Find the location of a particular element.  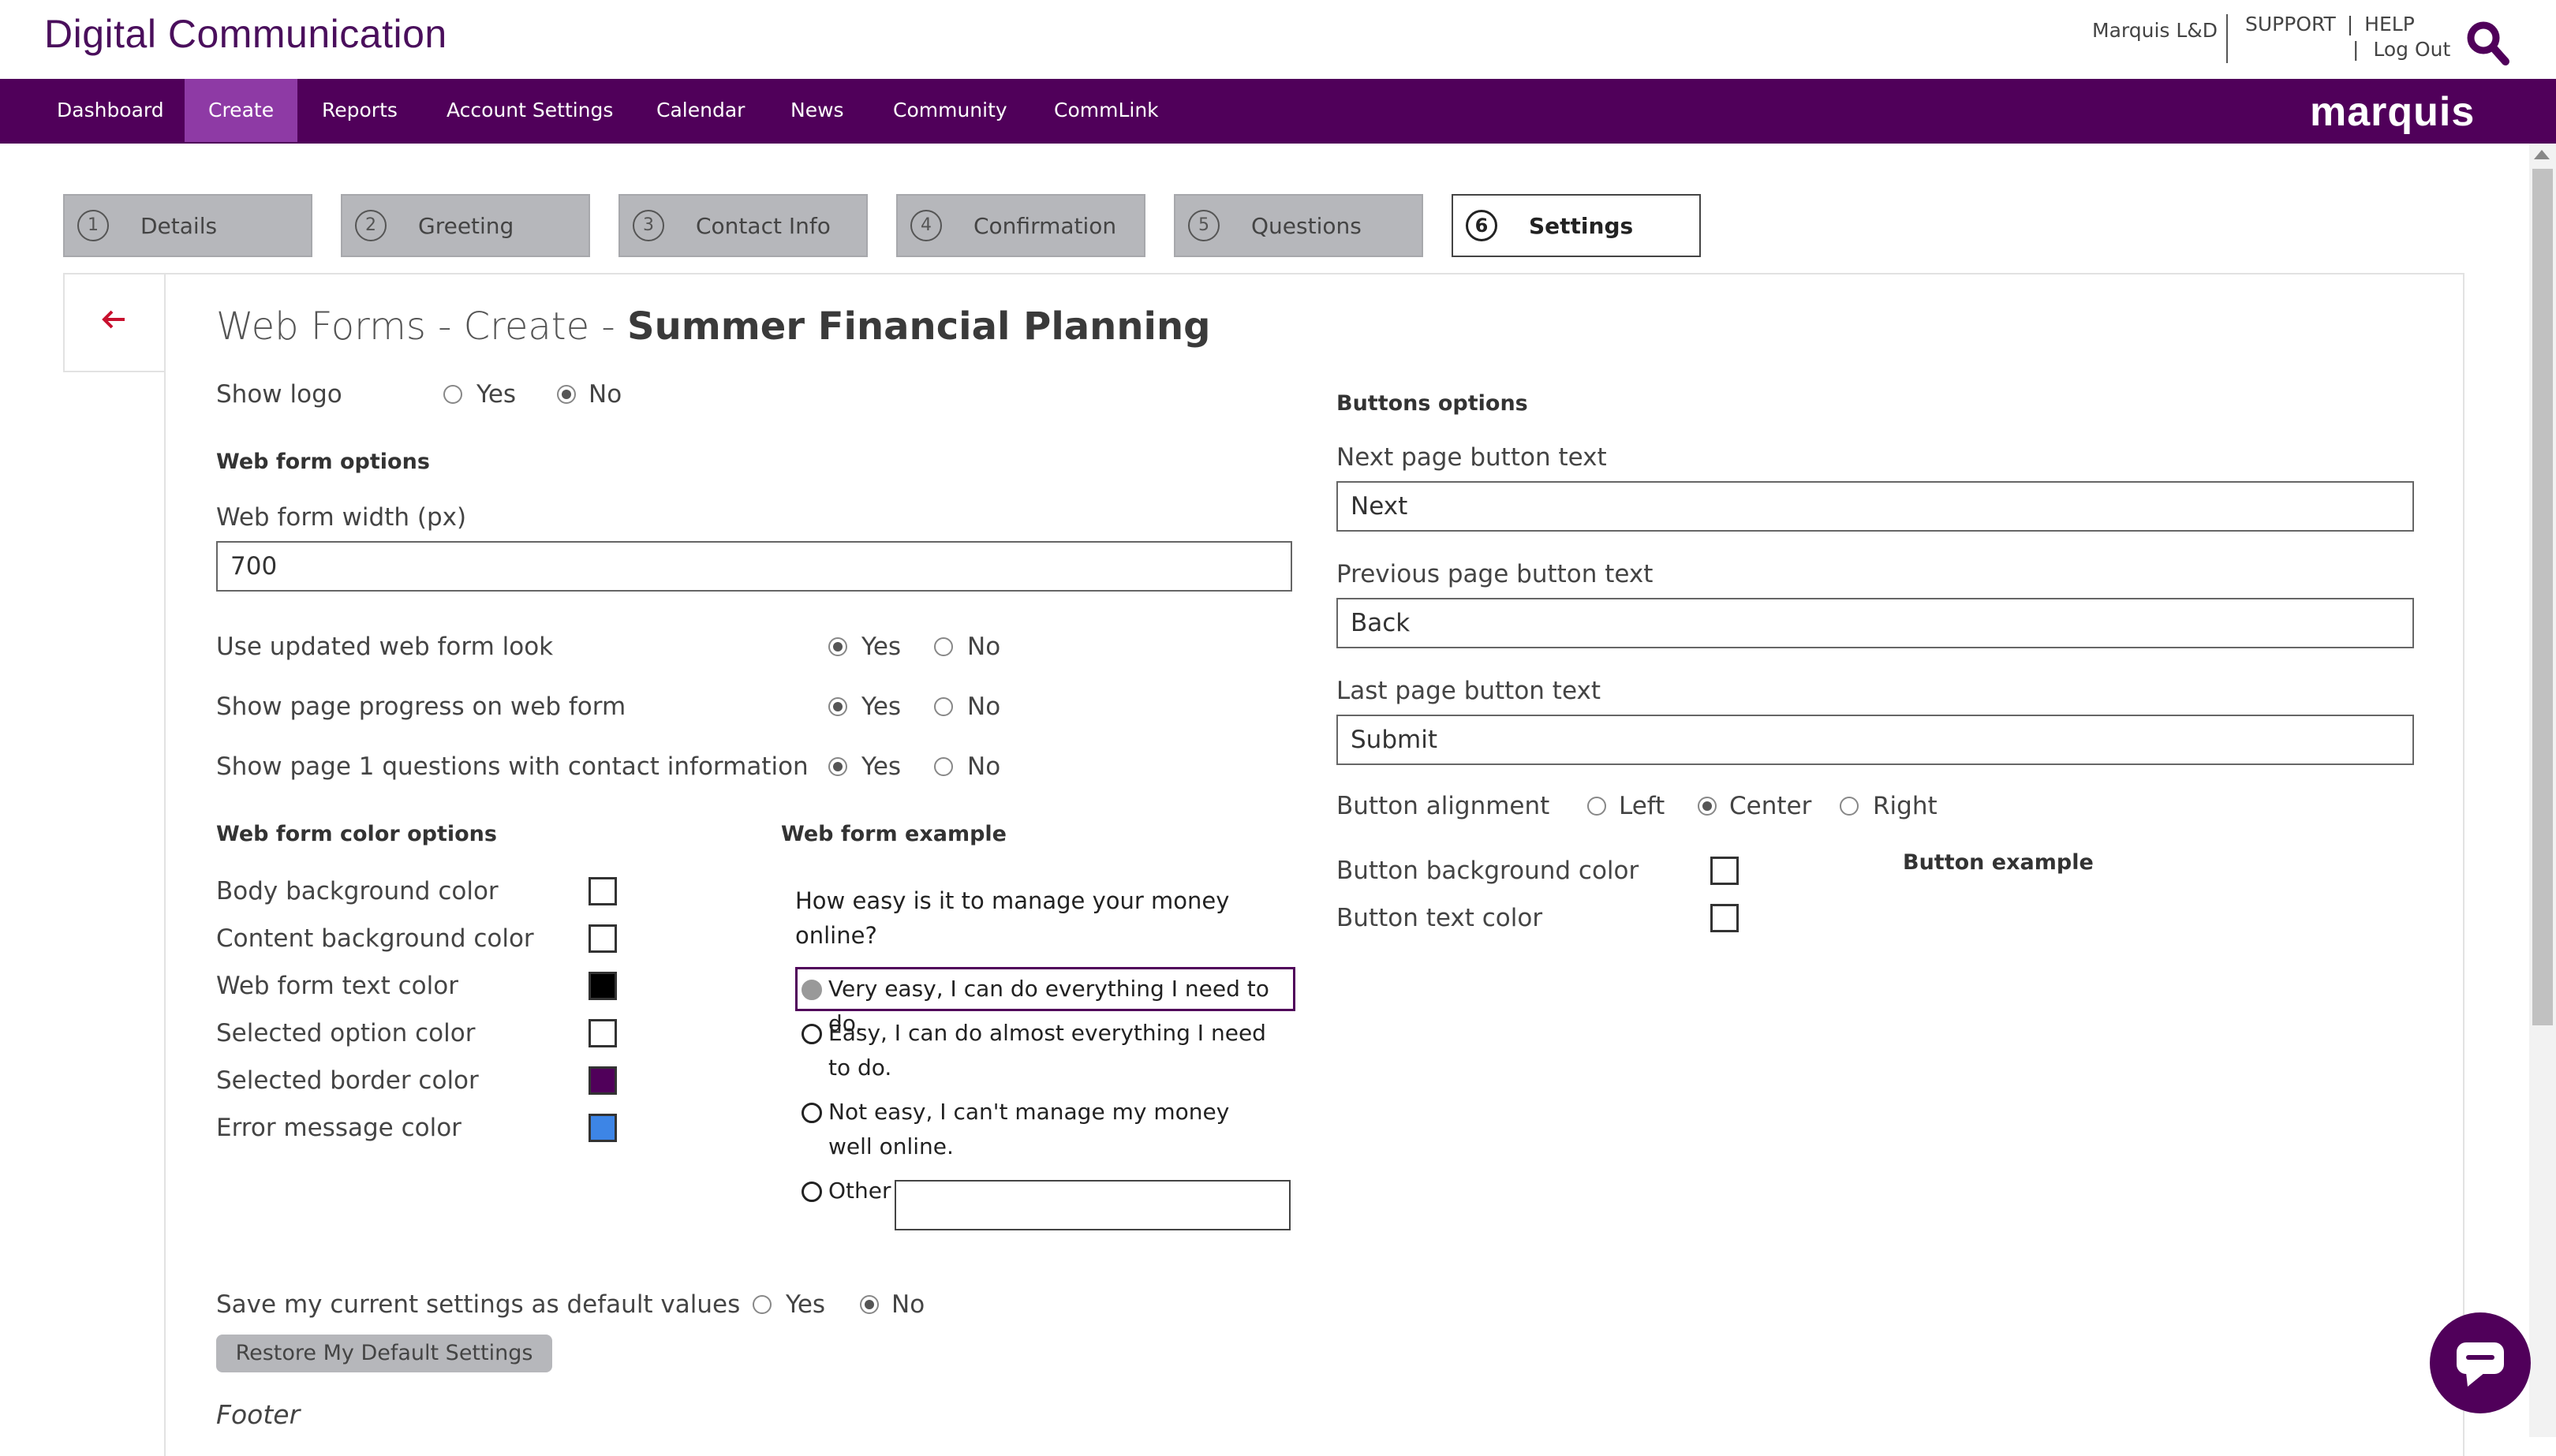

body-bg-color-label: Body background color is located at coordinates (357, 891).